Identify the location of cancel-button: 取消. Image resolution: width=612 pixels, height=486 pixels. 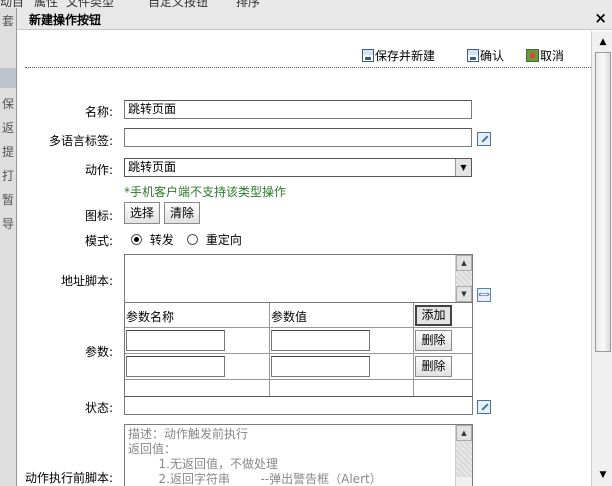
(545, 56).